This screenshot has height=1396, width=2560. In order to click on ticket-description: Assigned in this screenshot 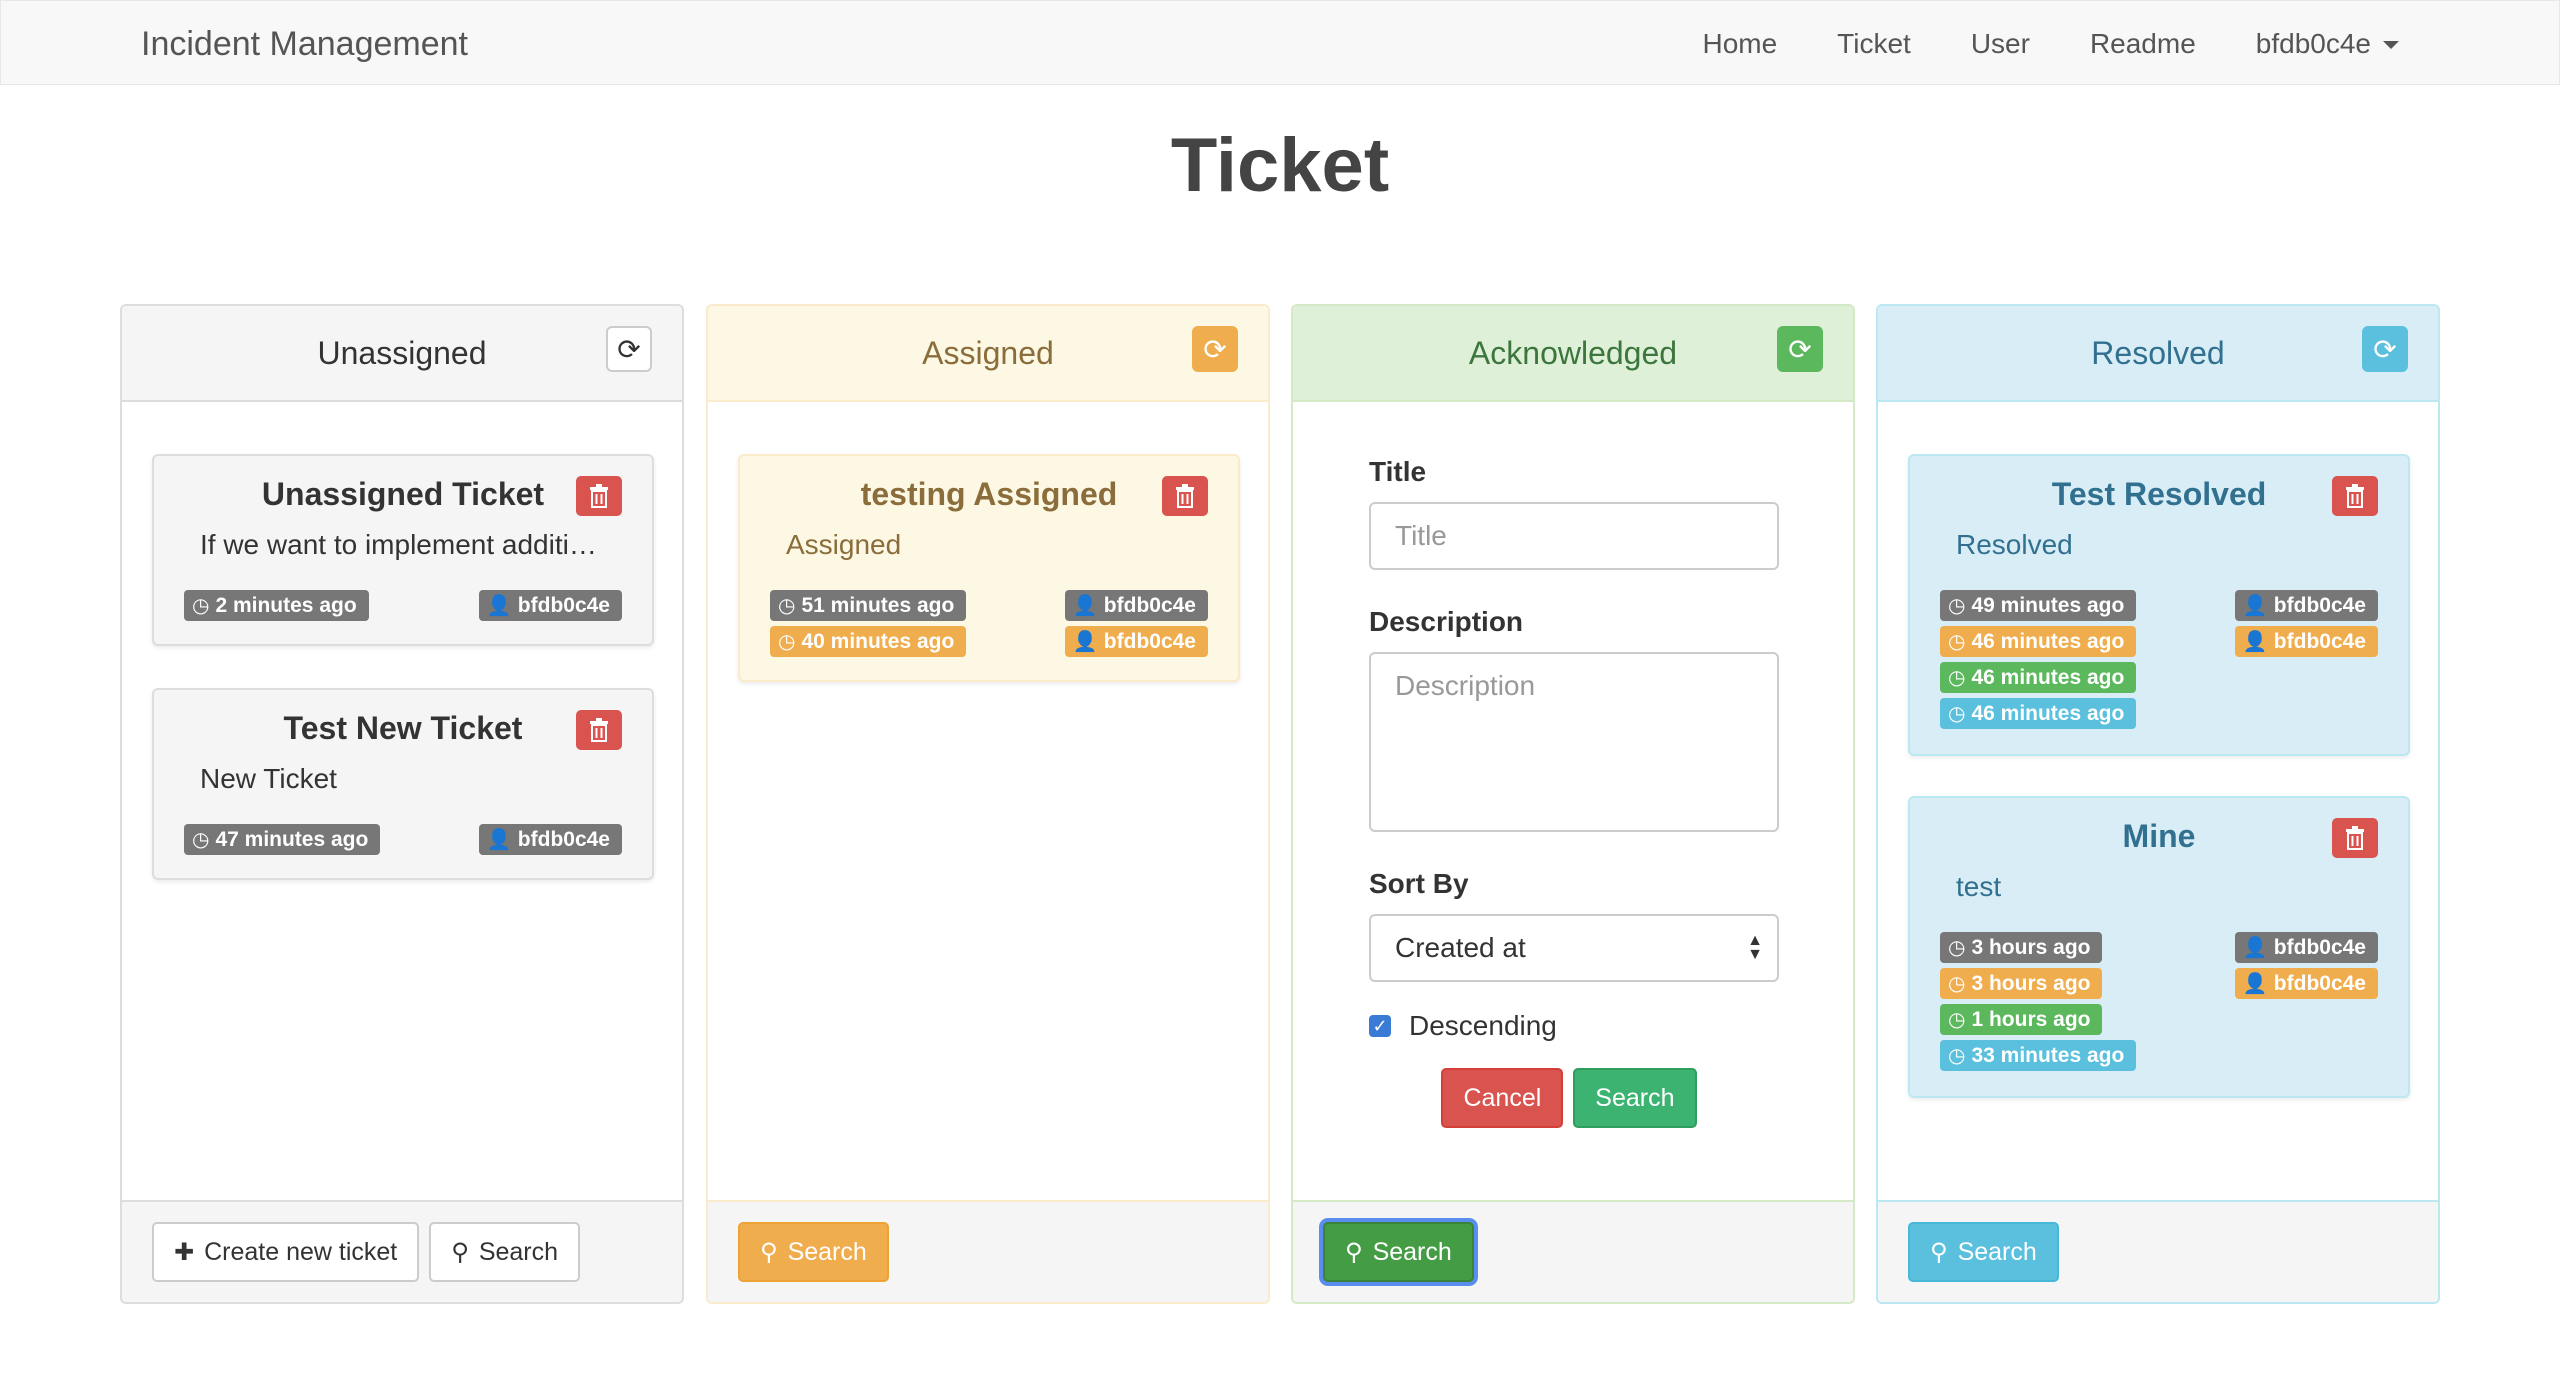, I will do `click(844, 544)`.